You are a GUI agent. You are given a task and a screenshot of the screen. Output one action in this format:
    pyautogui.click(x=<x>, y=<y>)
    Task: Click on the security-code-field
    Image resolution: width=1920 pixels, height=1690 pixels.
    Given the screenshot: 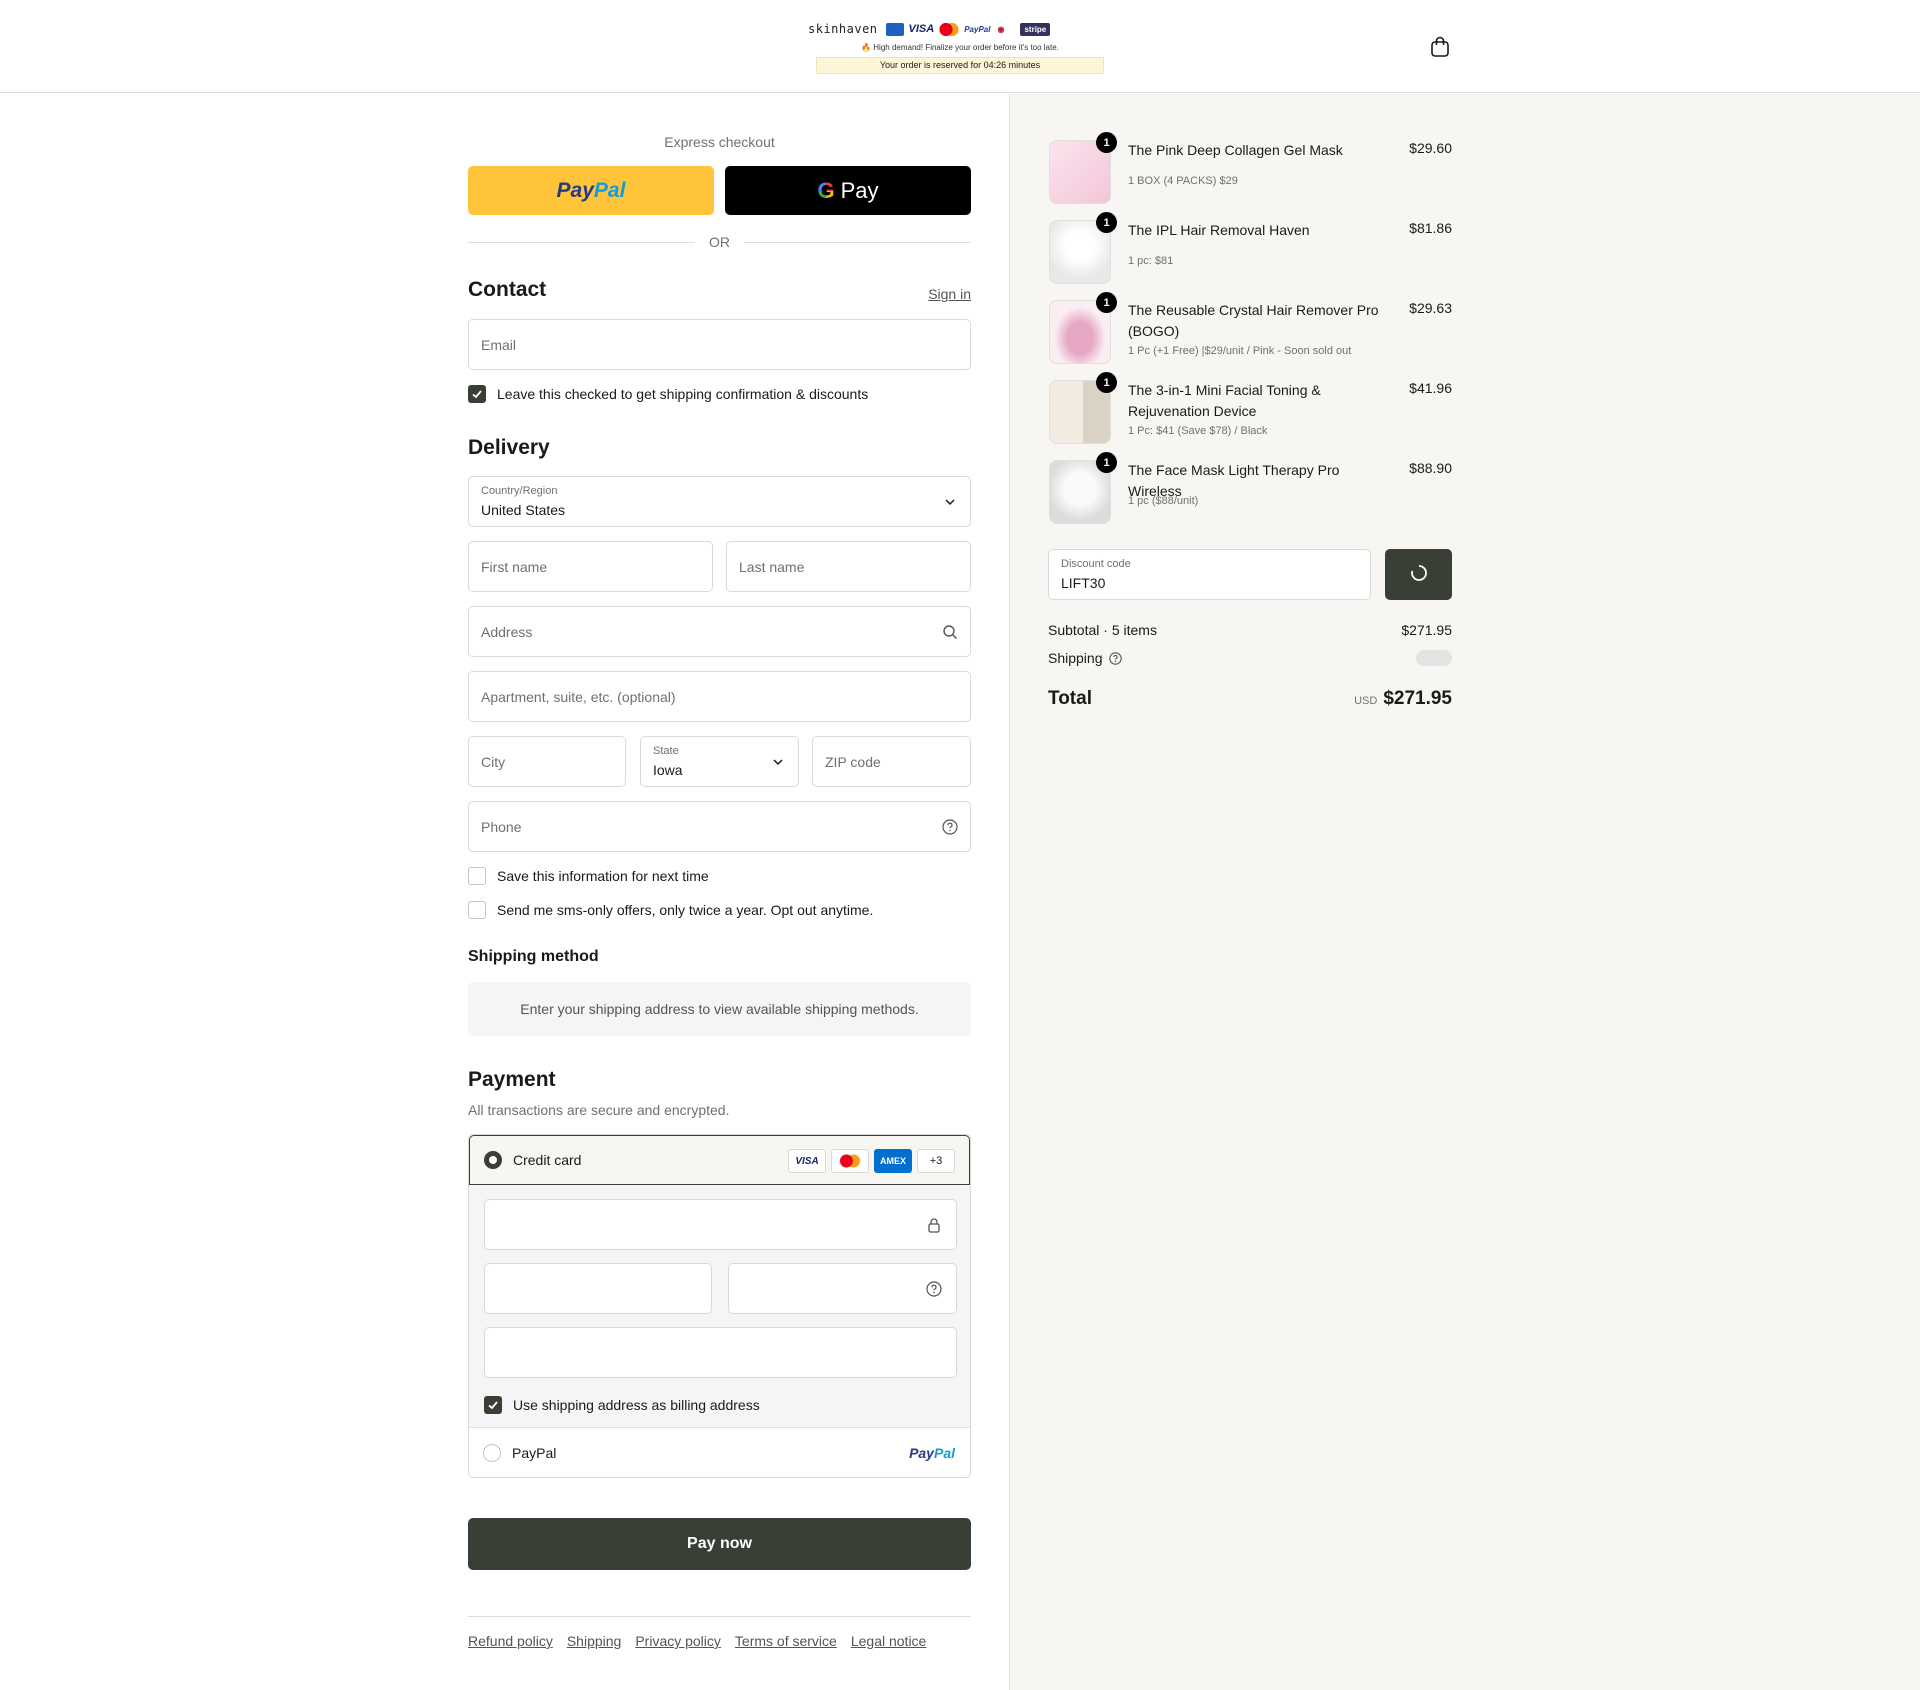 What is the action you would take?
    pyautogui.click(x=842, y=1288)
    